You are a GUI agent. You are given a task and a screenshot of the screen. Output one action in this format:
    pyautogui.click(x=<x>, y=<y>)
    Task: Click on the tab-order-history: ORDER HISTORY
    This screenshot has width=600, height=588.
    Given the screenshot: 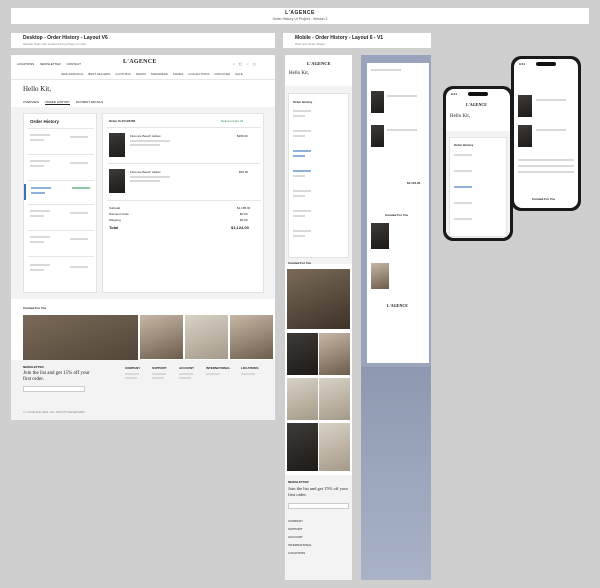 What is the action you would take?
    pyautogui.click(x=57, y=102)
    